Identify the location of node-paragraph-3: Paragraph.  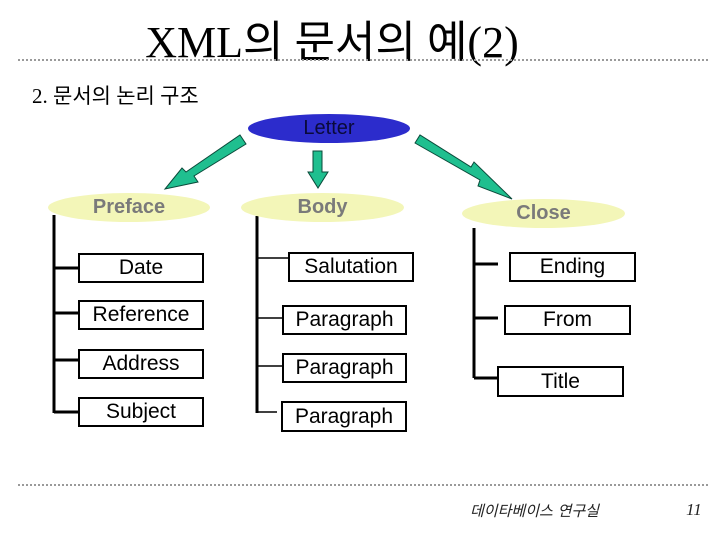
(344, 416).